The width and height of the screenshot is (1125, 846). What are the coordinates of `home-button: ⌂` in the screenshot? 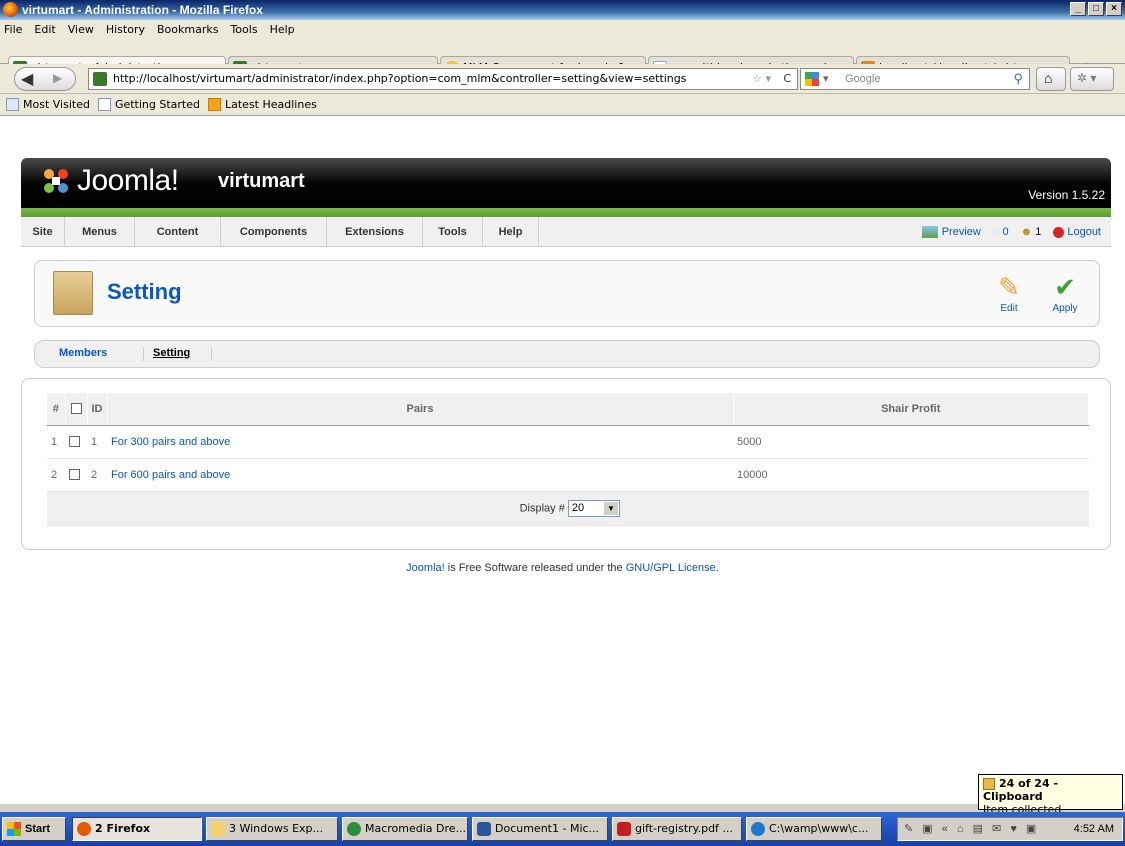 It's located at (1051, 79).